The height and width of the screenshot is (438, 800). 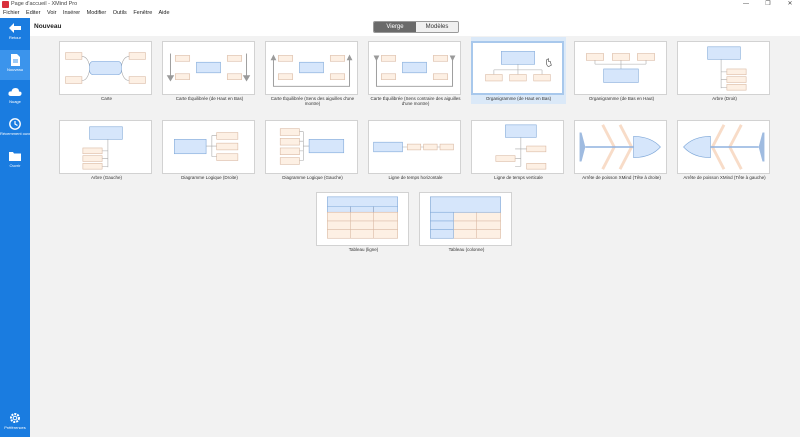 I want to click on sidebar-item-open: Ouvrir, so click(x=15, y=161).